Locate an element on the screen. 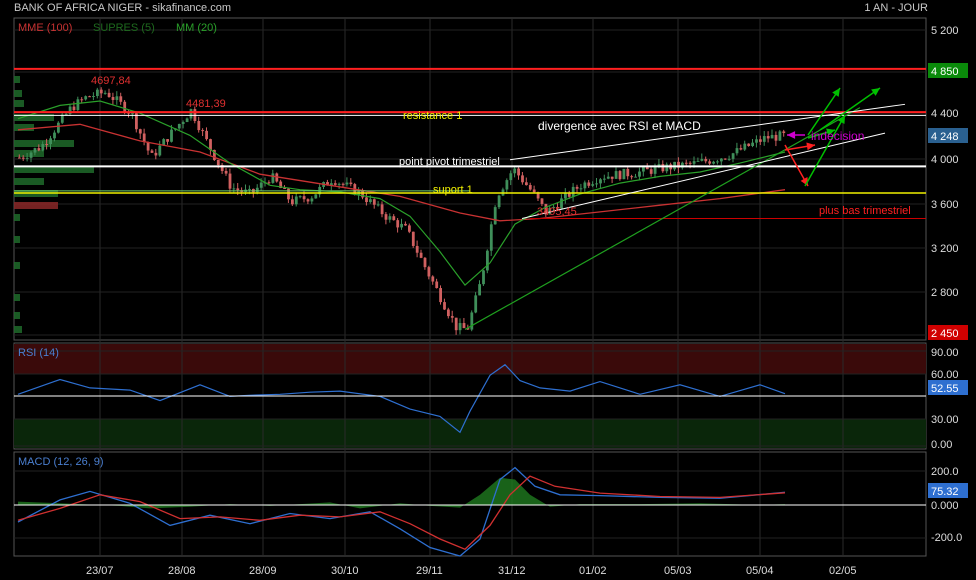 The image size is (976, 580). price-flag-low-label: 2 450 is located at coordinates (945, 334).